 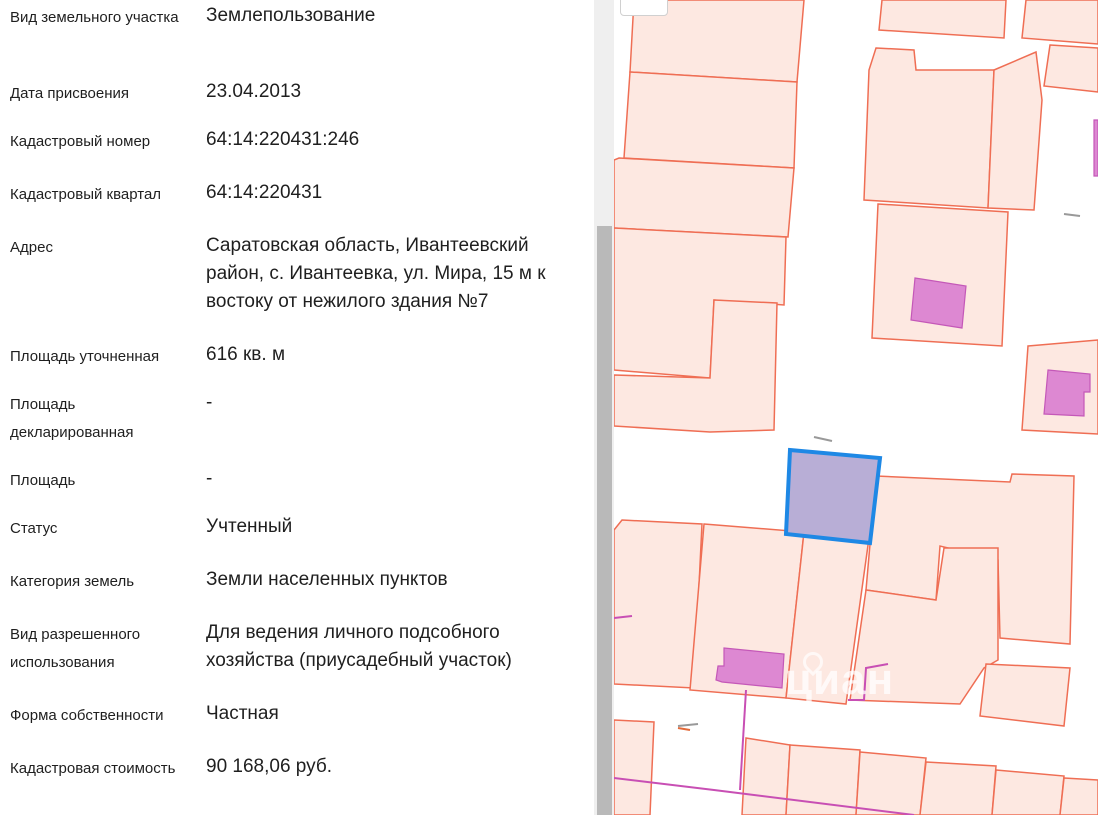 What do you see at coordinates (297, 783) in the screenshot?
I see `detail-row-cadastral-value: Кадастровая стоимость 90 168,06 руб.` at bounding box center [297, 783].